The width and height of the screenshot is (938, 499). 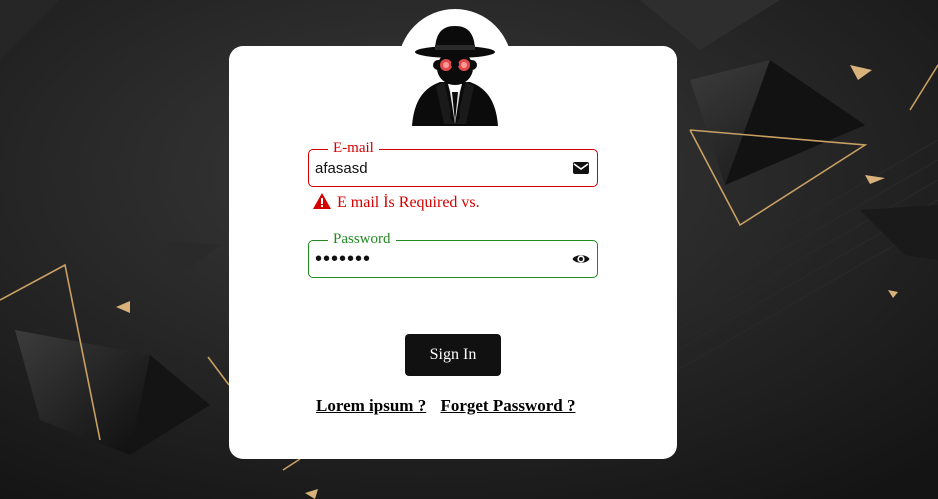 I want to click on email-field: E-mail, so click(x=453, y=162).